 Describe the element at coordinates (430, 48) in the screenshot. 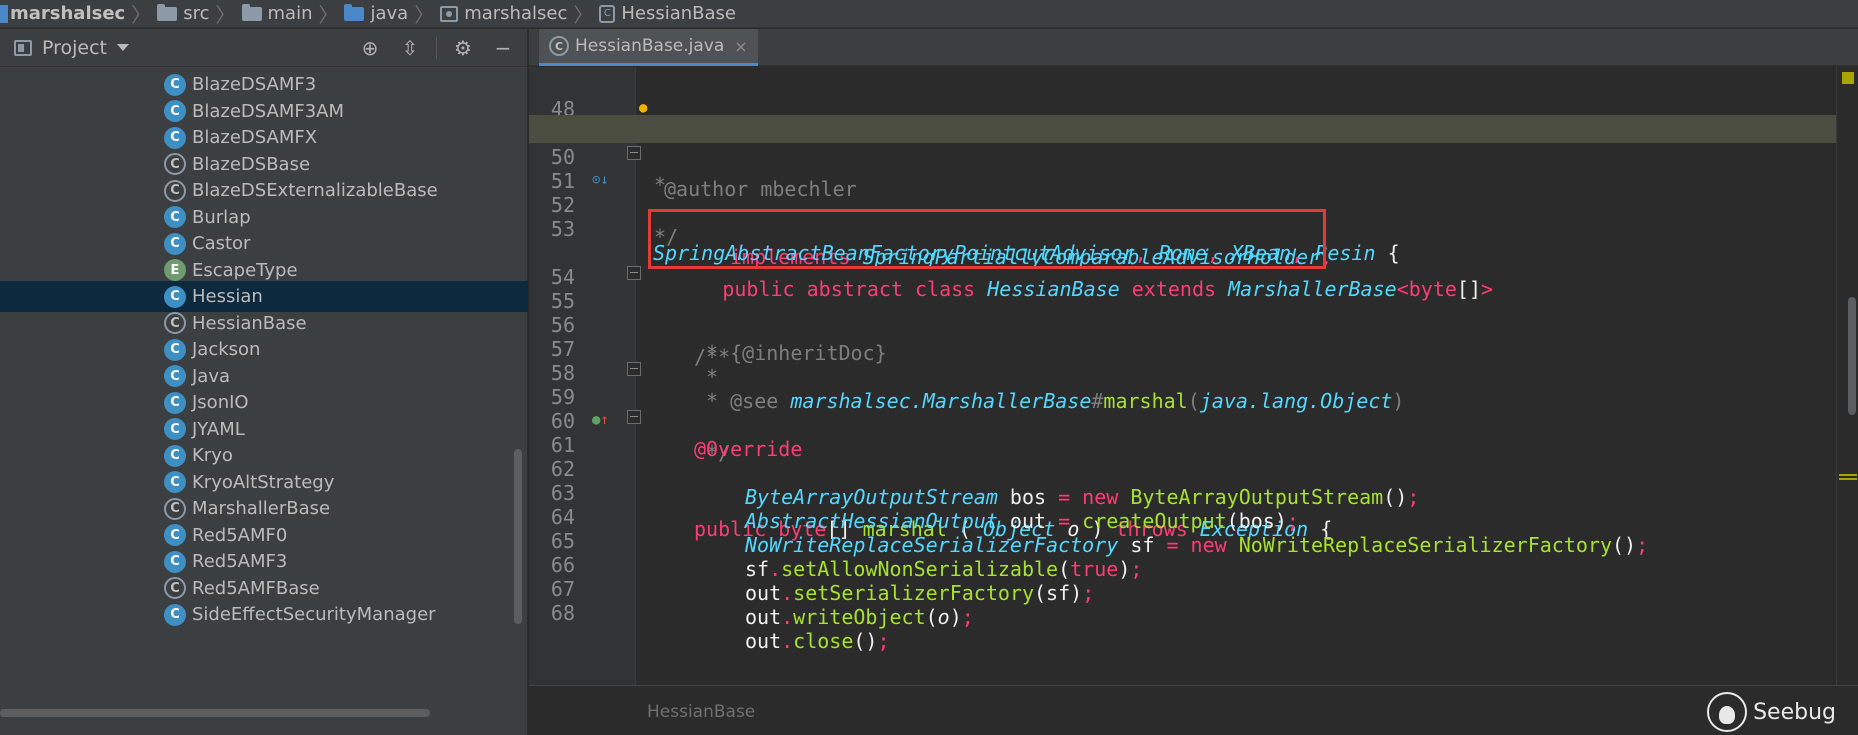

I see `project-panel-toolbar: ⊕ ⇳ ⚙ −` at that location.